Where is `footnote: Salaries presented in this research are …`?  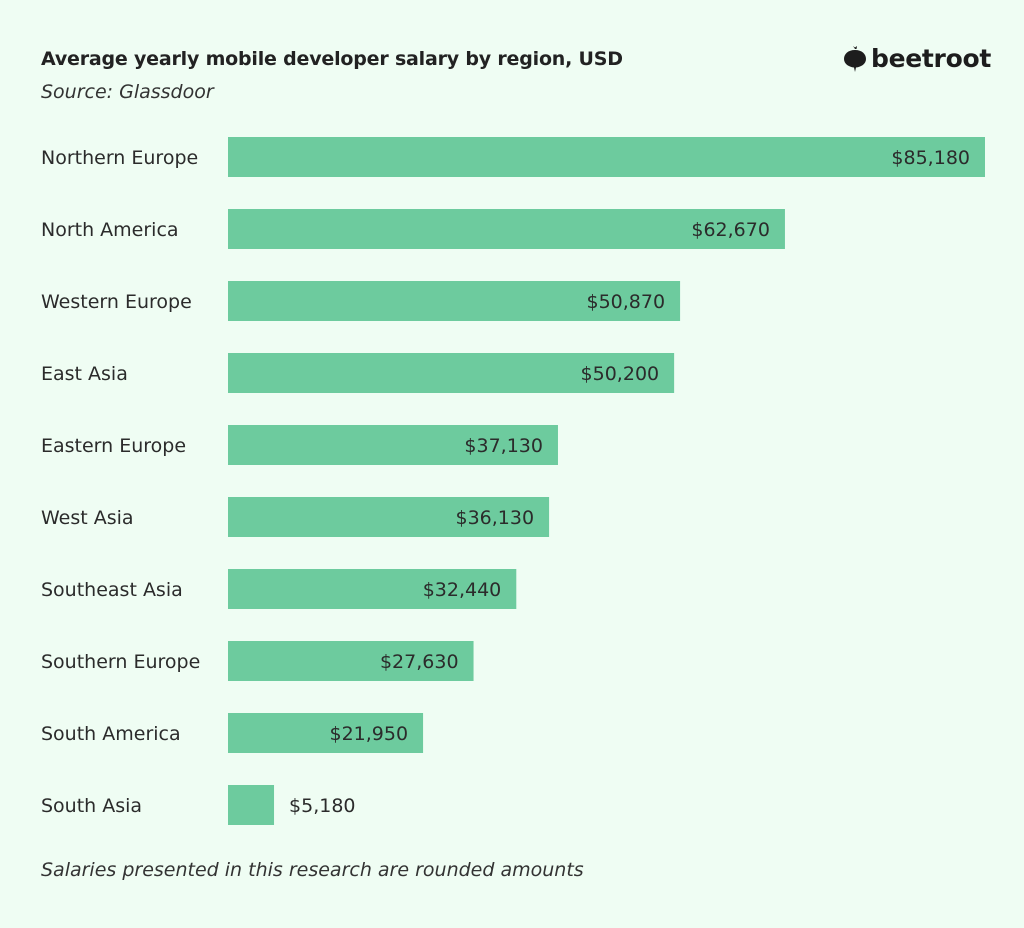
footnote: Salaries presented in this research are … is located at coordinates (312, 870).